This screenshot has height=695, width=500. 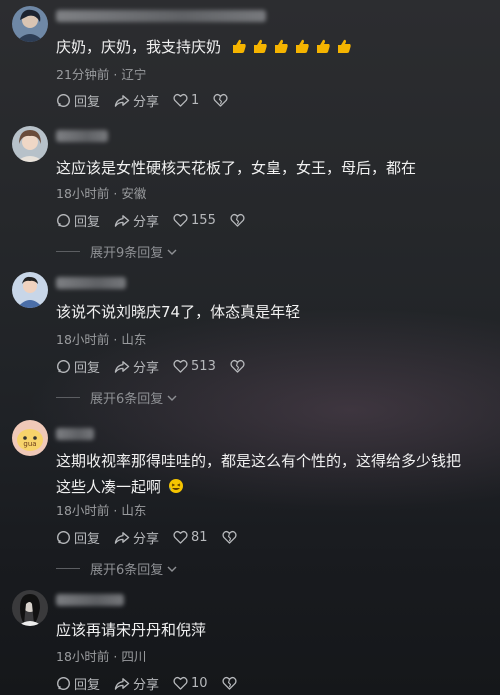 I want to click on expand-replies-button: 展开9条回复, so click(x=116, y=251).